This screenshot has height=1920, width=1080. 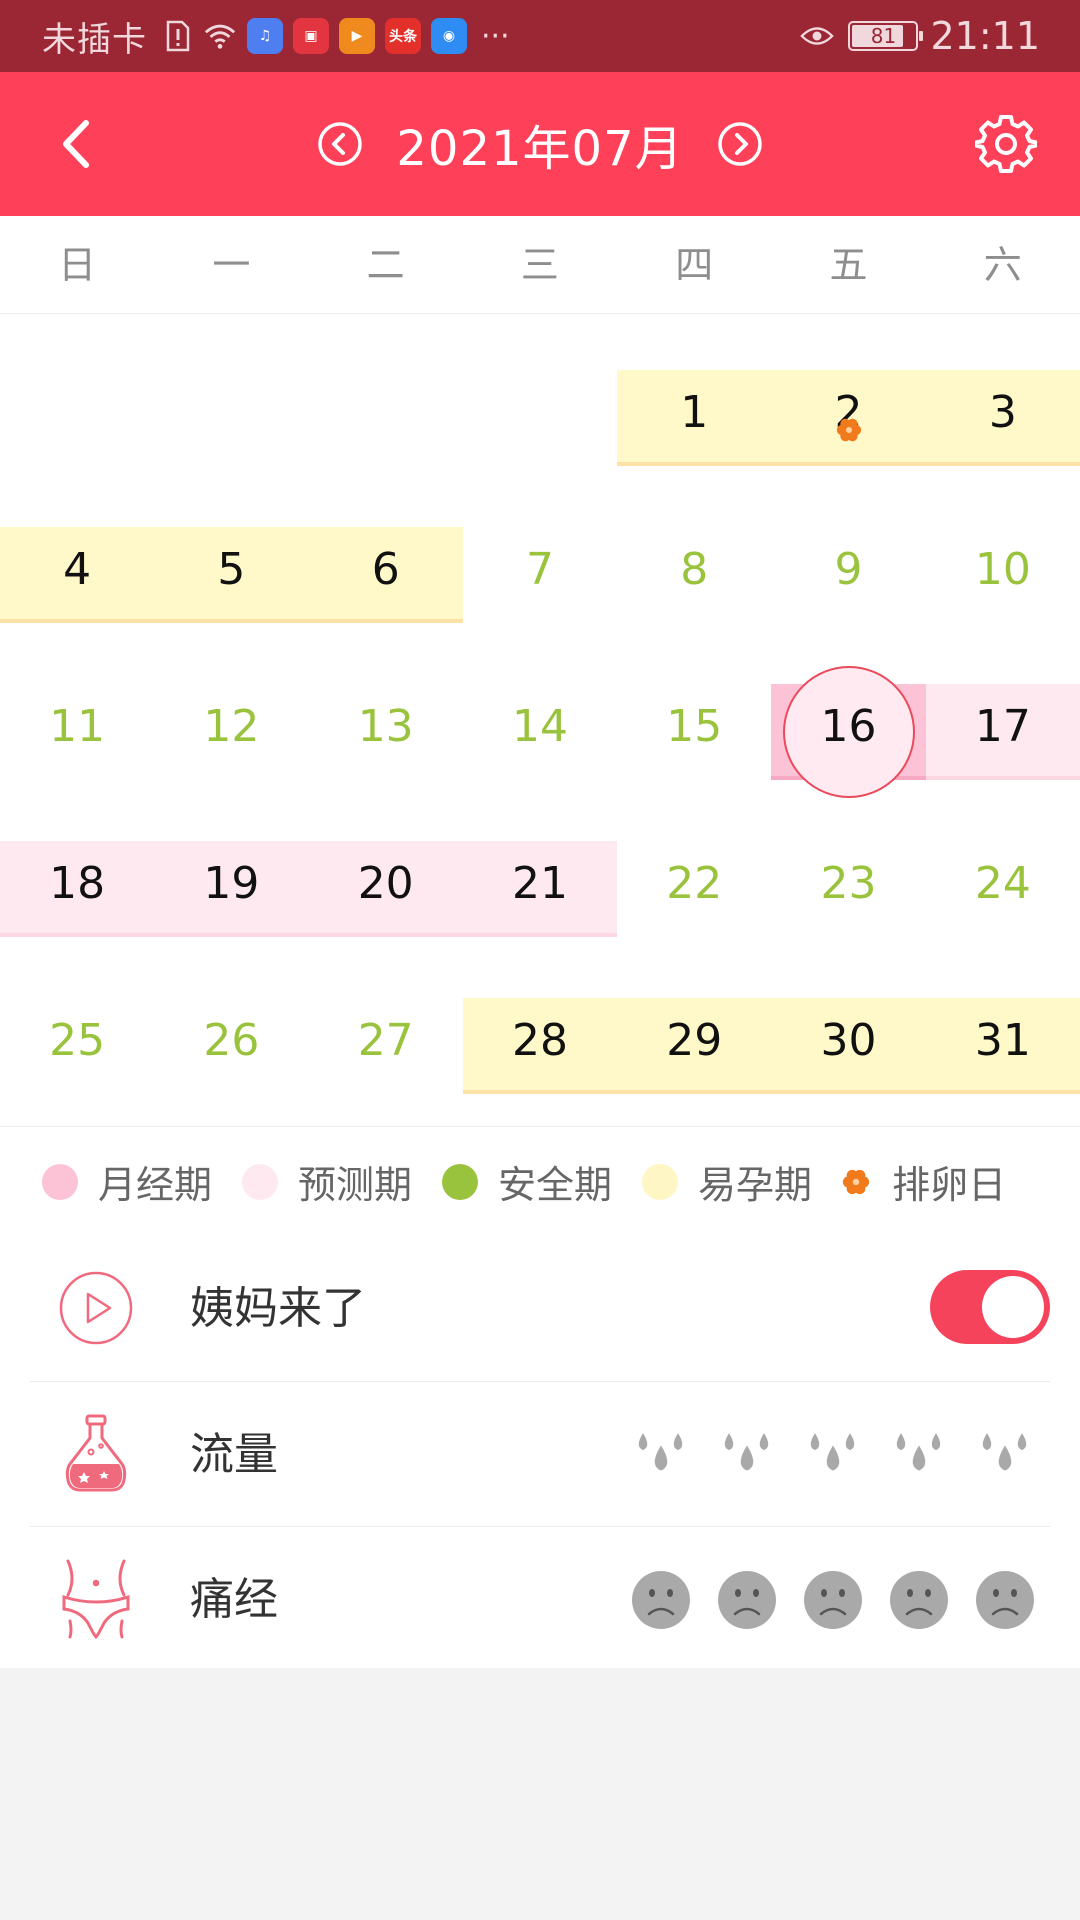 I want to click on calendar-day: 25, so click(x=77, y=1040).